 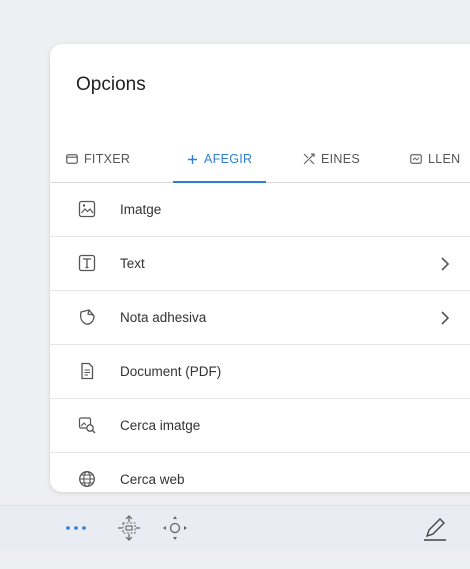 I want to click on pan-button, so click(x=175, y=528).